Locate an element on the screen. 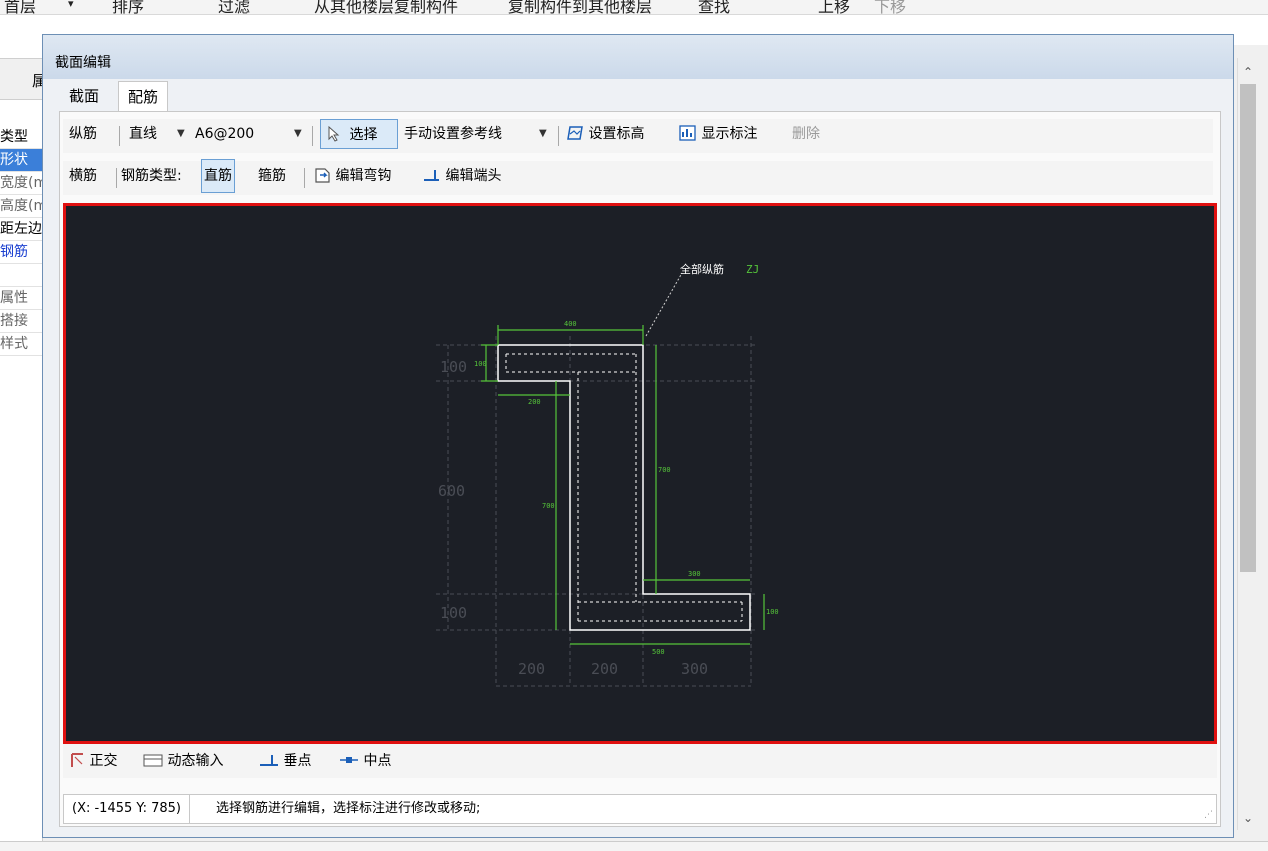 This screenshot has height=851, width=1268. status-message: 选择钢筋进行编辑，选择标注进行修改或移动; is located at coordinates (348, 808).